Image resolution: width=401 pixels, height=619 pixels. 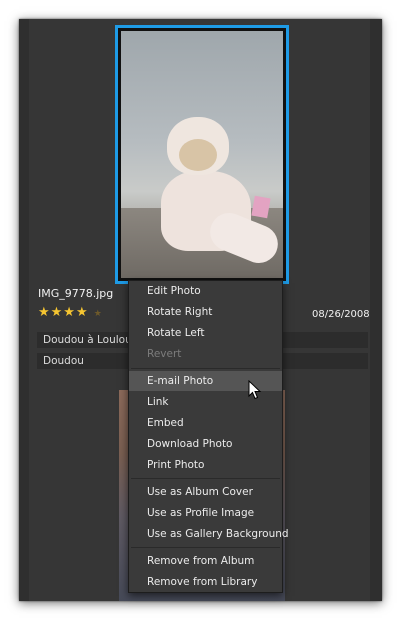 I want to click on menu-item-rotate-right: Rotate Right, so click(x=205, y=312).